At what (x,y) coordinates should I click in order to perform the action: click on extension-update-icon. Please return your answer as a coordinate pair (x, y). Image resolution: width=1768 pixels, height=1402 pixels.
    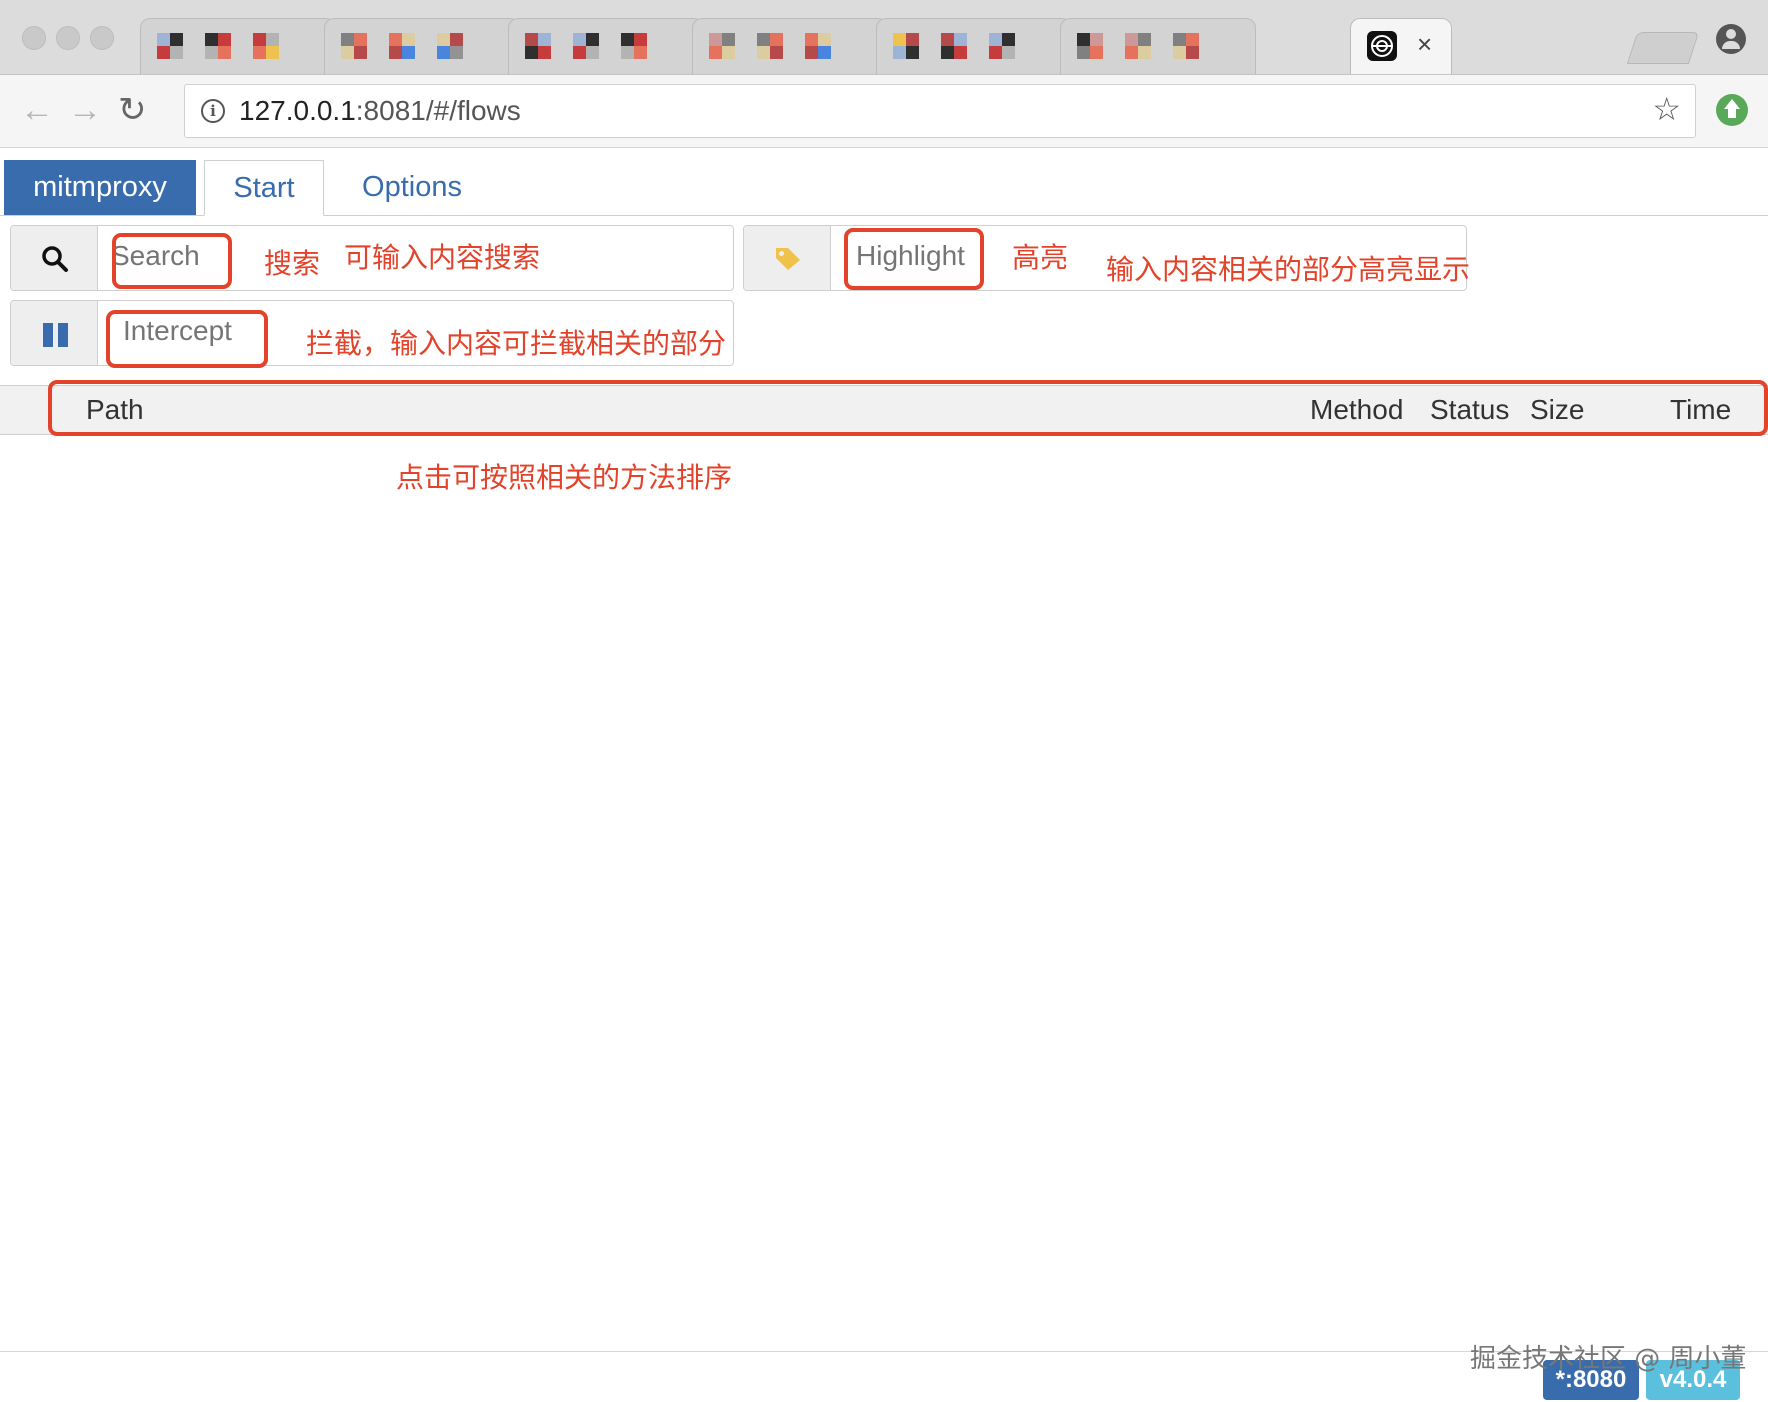
    Looking at the image, I should click on (1732, 110).